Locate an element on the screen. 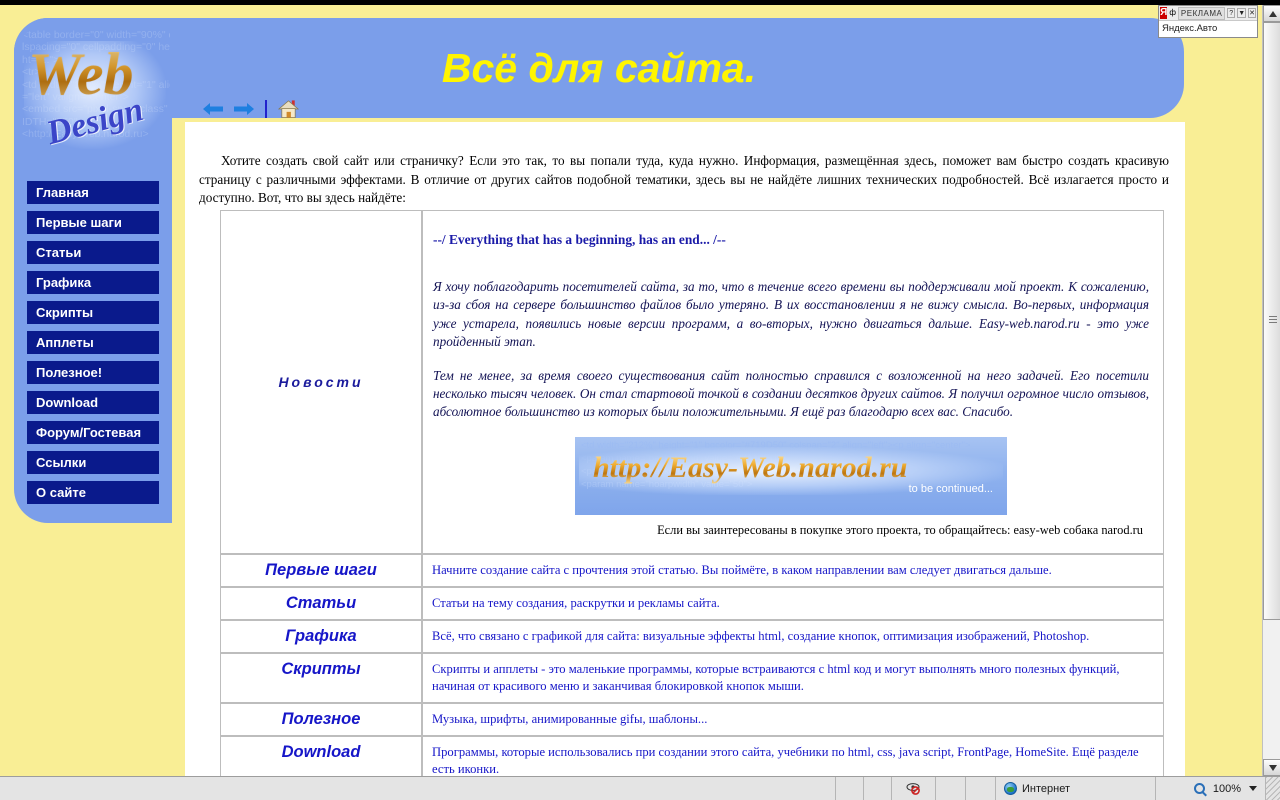  vertical-scrollbar is located at coordinates (1271, 390).